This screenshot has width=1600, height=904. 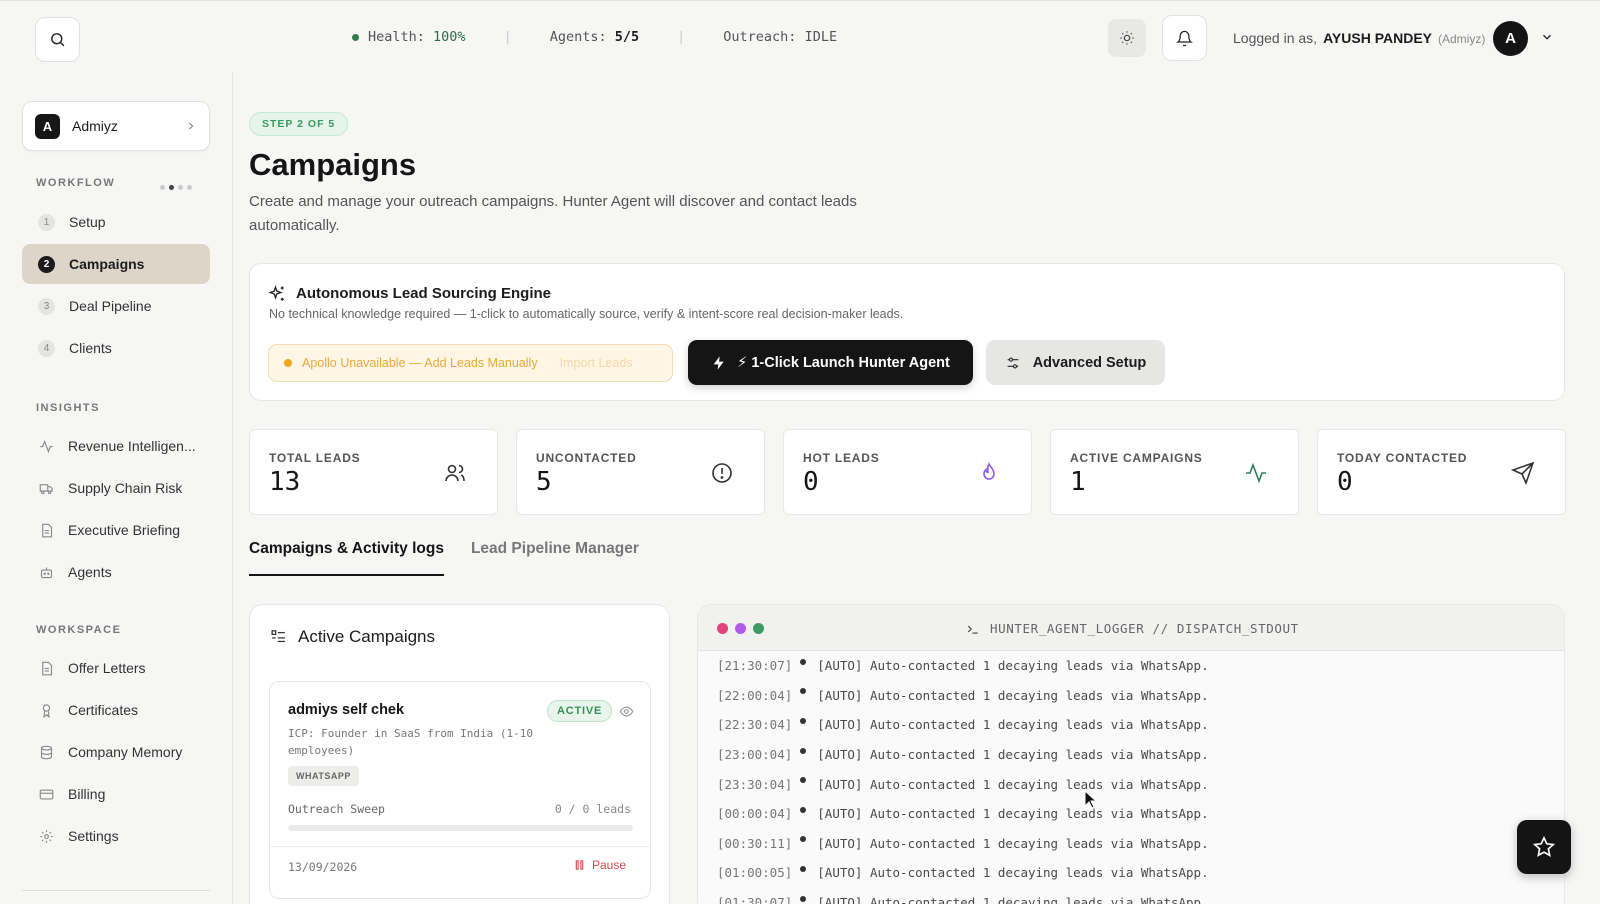 I want to click on sidebar-item-agents: Agents, so click(x=116, y=572).